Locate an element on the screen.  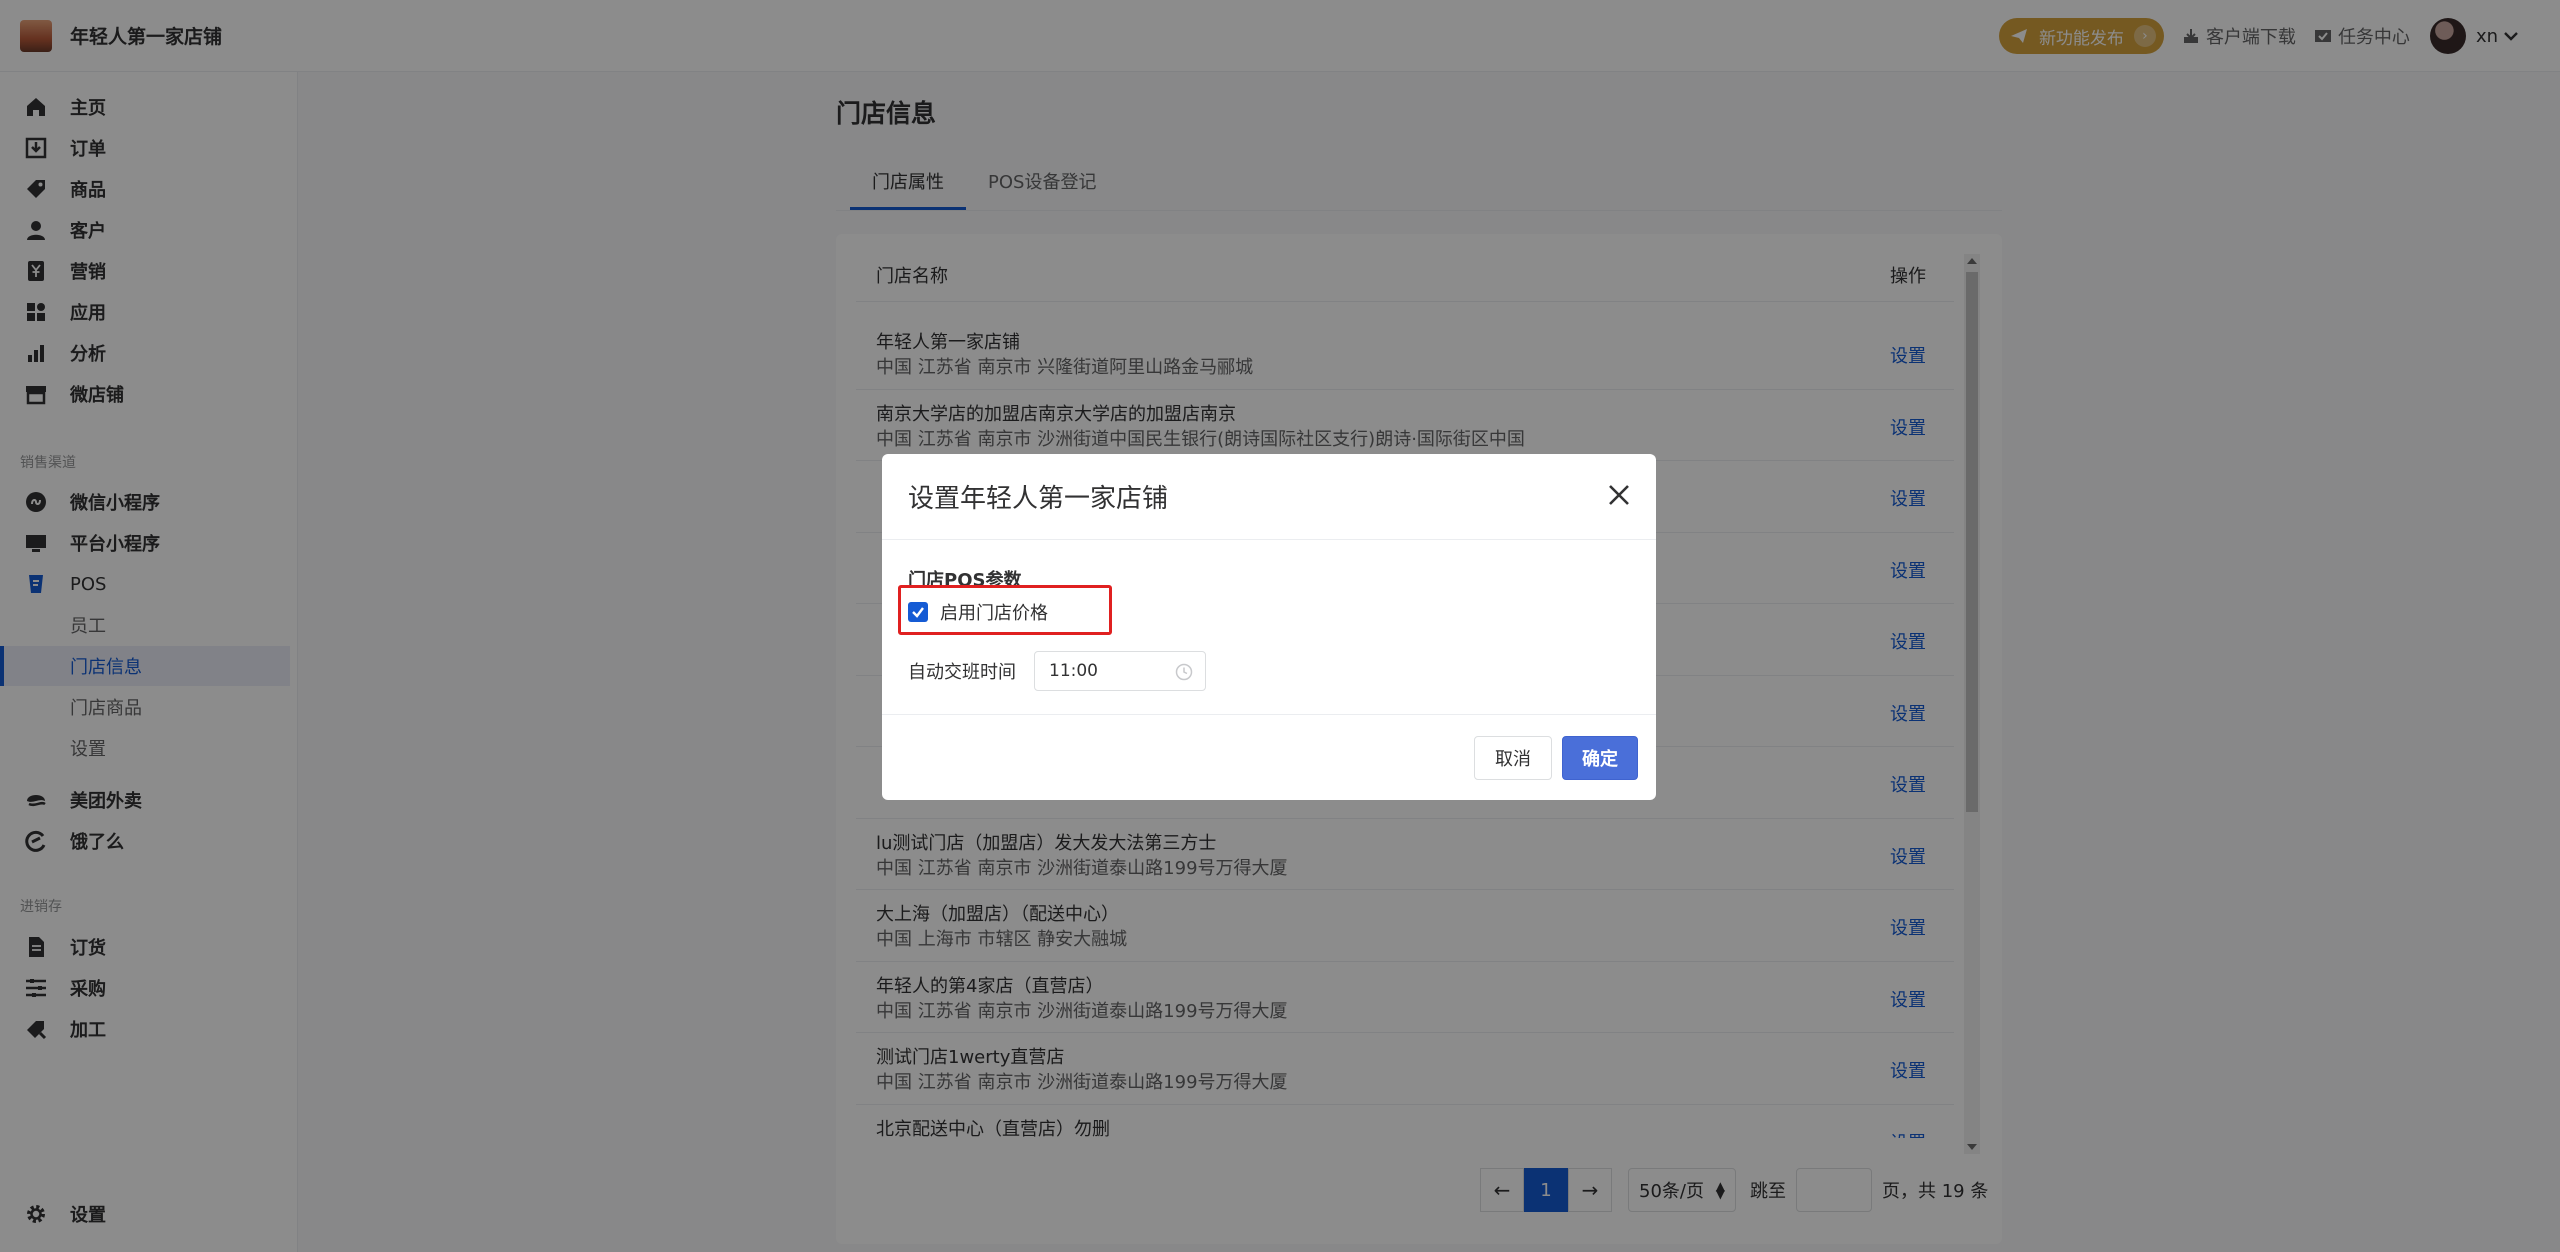
dialog-header: 设置年轻人第一家店铺 is located at coordinates (1269, 497).